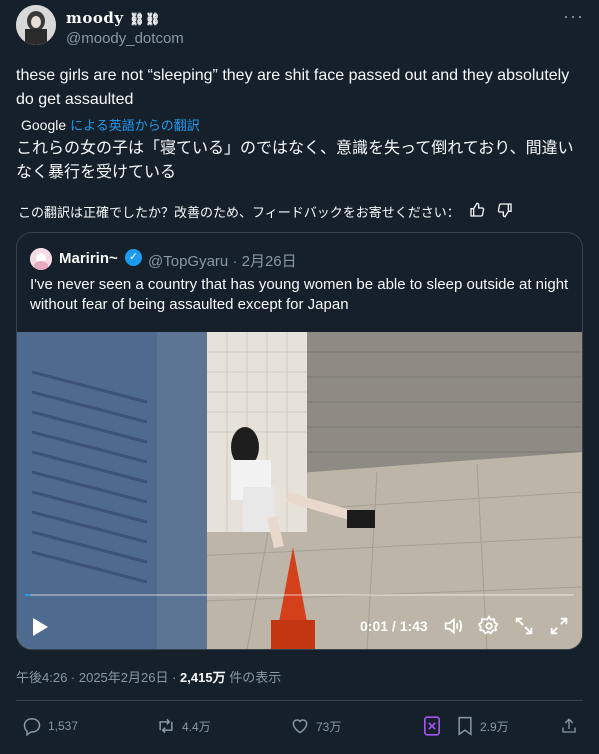 The image size is (599, 754). Describe the element at coordinates (299, 700) in the screenshot. I see `action-divider` at that location.